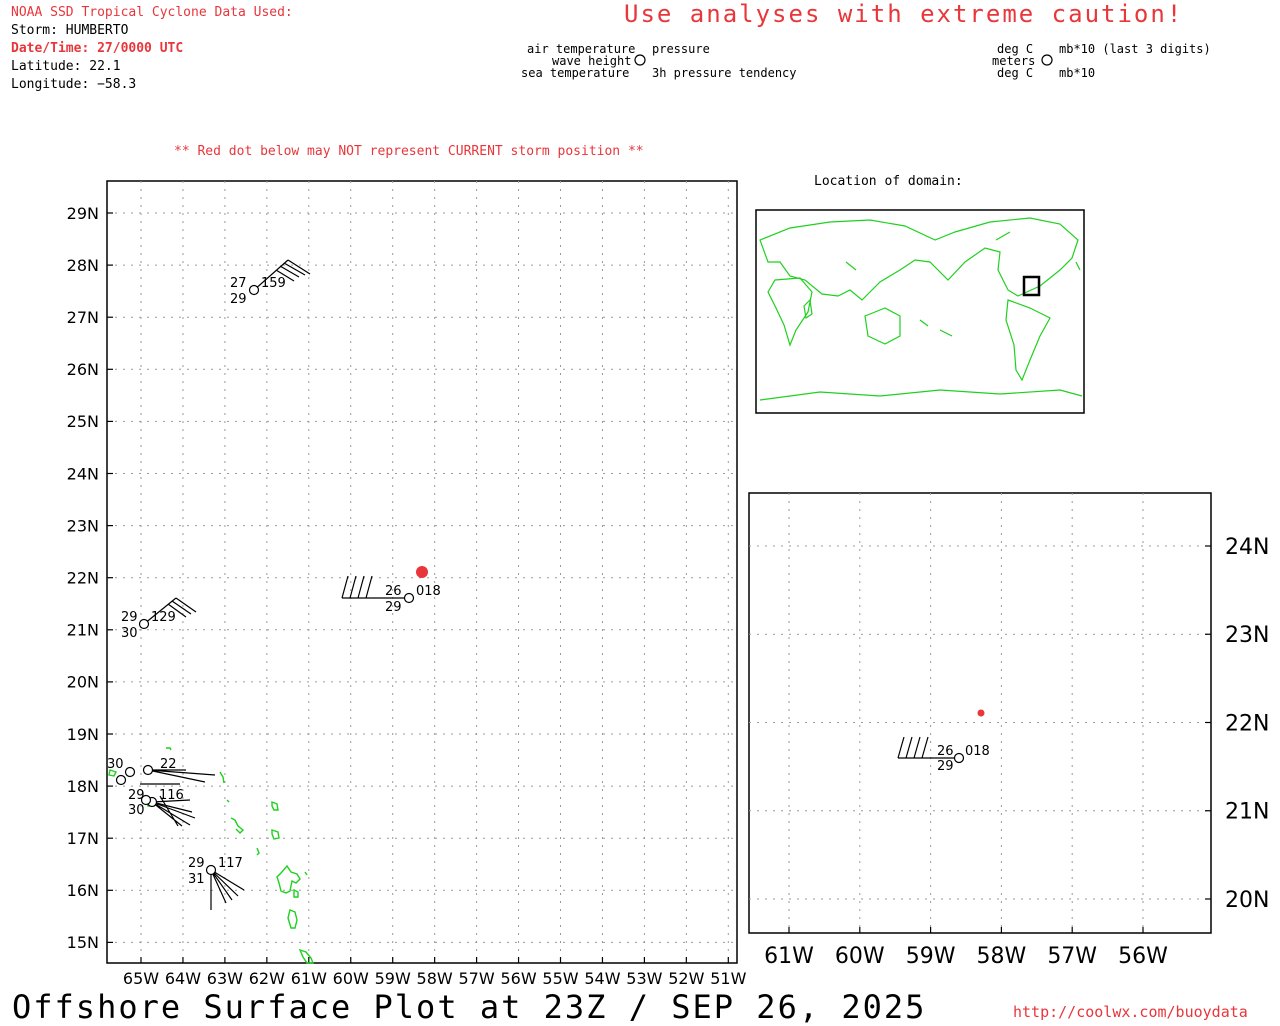 The image size is (1280, 1026). Describe the element at coordinates (83, 890) in the screenshot. I see `lat-label: 16N` at that location.